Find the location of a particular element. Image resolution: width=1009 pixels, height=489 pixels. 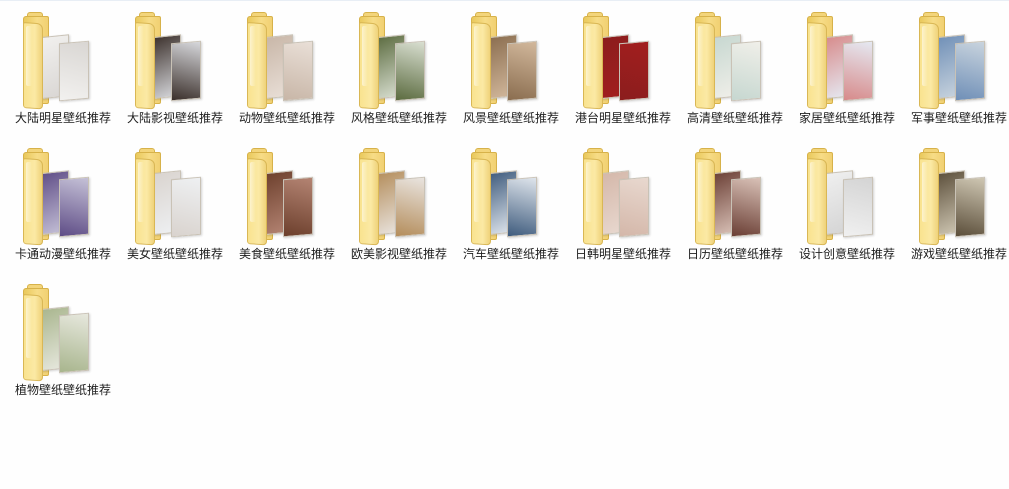

folder-item: 风景壁纸壁纸推荐 is located at coordinates (511, 74).